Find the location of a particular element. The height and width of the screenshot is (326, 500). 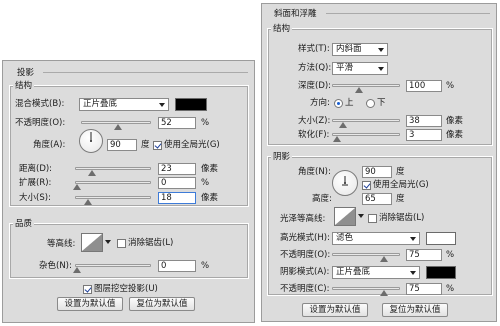

shadow-global-light-checkbox is located at coordinates (157, 145).